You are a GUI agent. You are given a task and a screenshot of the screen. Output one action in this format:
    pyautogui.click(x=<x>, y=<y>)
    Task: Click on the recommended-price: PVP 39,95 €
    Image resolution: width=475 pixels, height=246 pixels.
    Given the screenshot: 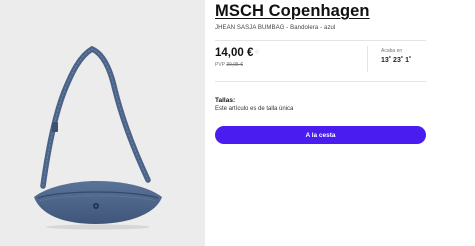 What is the action you would take?
    pyautogui.click(x=229, y=65)
    